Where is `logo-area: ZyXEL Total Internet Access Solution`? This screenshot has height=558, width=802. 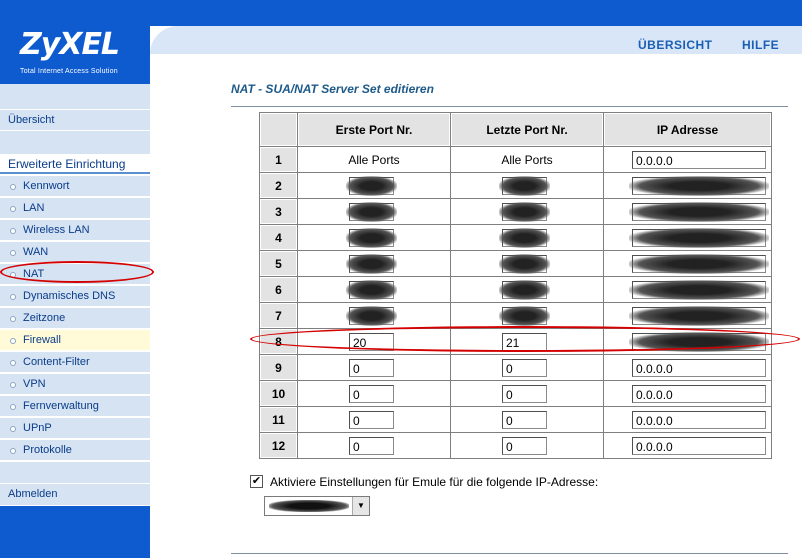
logo-area: ZyXEL Total Internet Access Solution is located at coordinates (75, 42).